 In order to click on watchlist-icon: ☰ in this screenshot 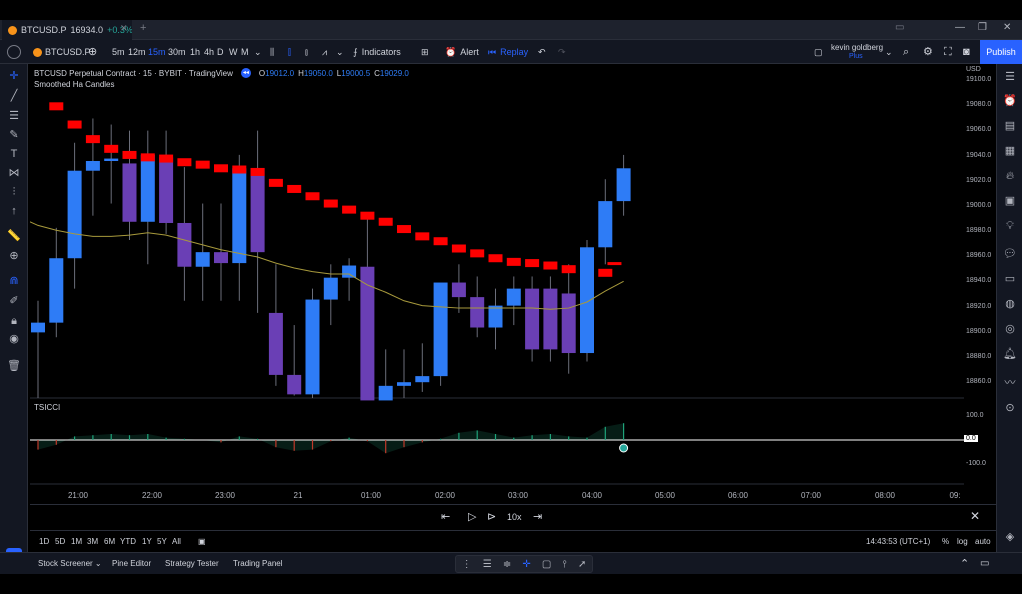, I will do `click(1010, 77)`.